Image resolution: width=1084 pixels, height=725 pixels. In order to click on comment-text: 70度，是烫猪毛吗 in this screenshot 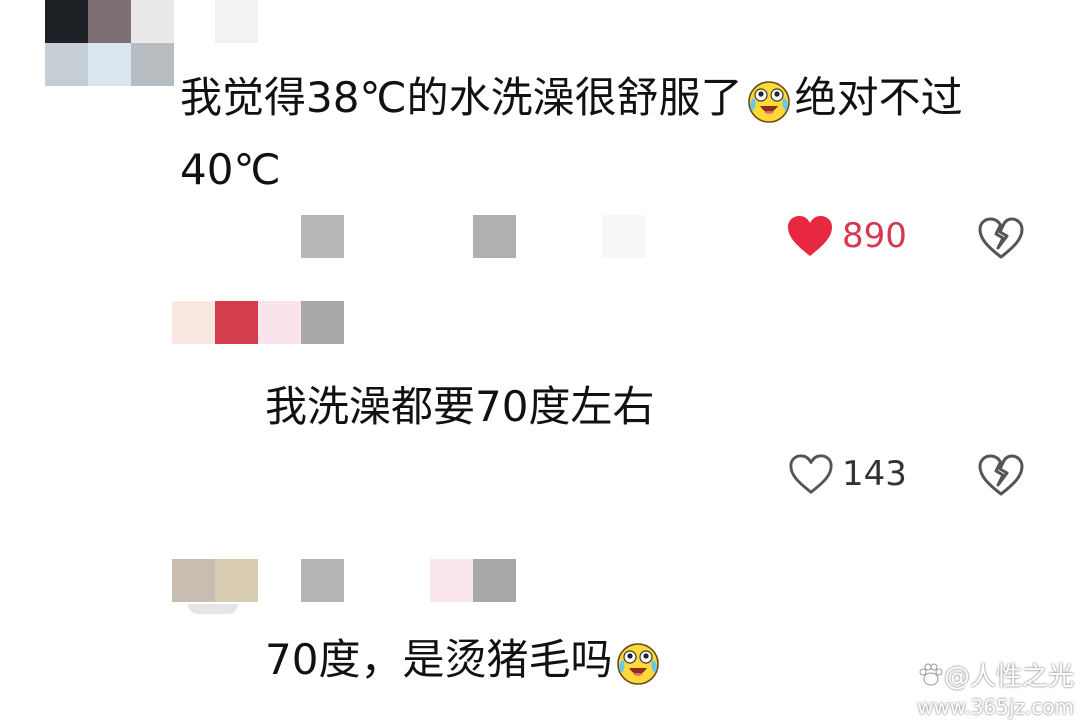, I will do `click(464, 660)`.